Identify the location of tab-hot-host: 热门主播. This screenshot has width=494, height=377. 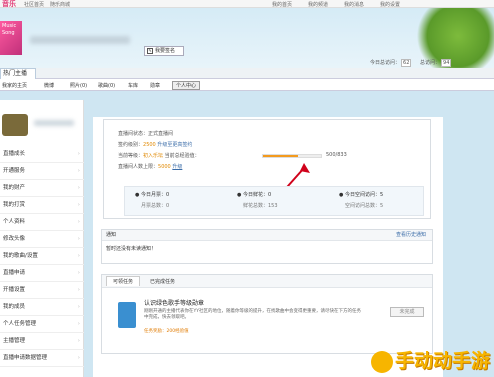
(18, 73).